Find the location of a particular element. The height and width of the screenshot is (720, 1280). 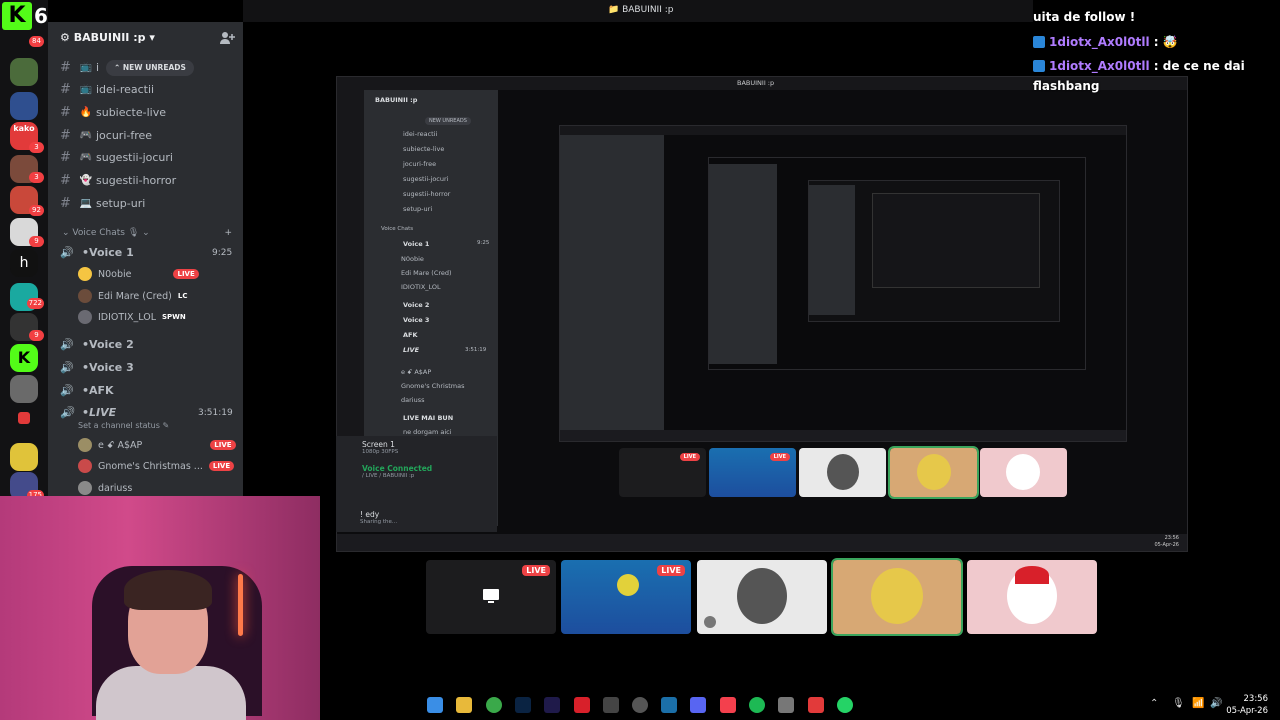

invite-icon is located at coordinates (227, 38).